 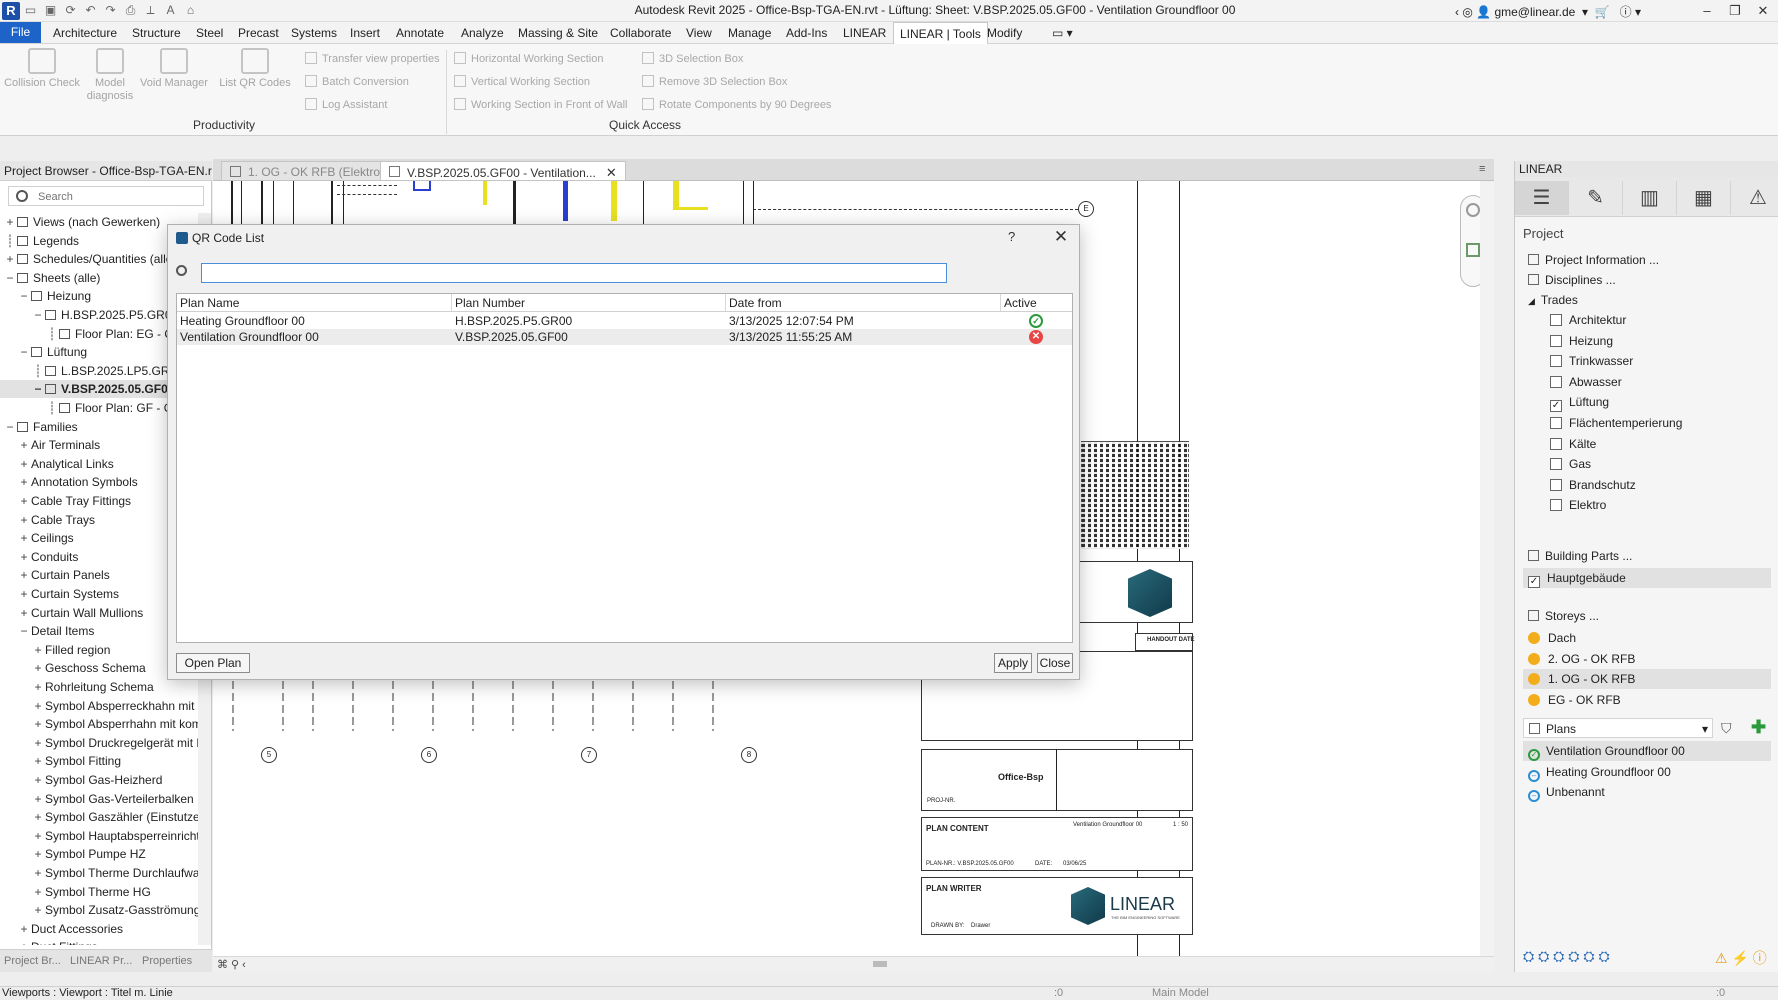 What do you see at coordinates (1647, 300) in the screenshot?
I see `trades-toggle: ◢ Trades` at bounding box center [1647, 300].